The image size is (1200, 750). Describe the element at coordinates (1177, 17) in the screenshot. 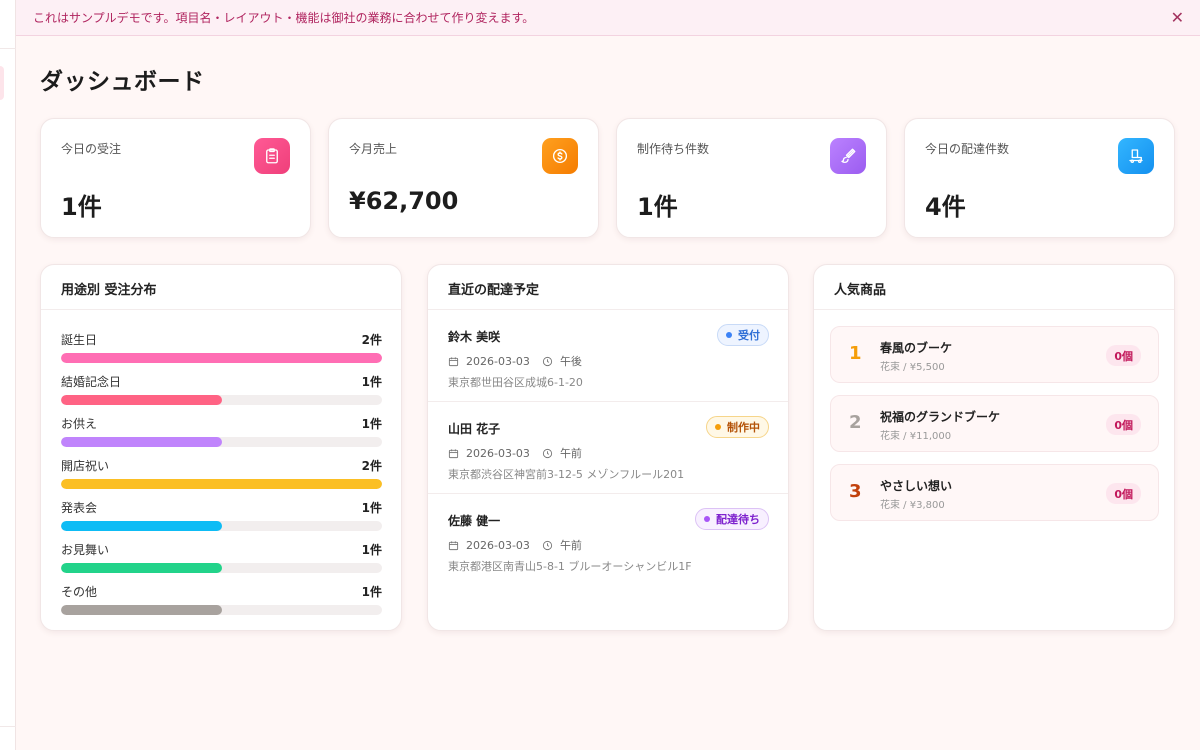

I see `close-icon: ✕` at that location.